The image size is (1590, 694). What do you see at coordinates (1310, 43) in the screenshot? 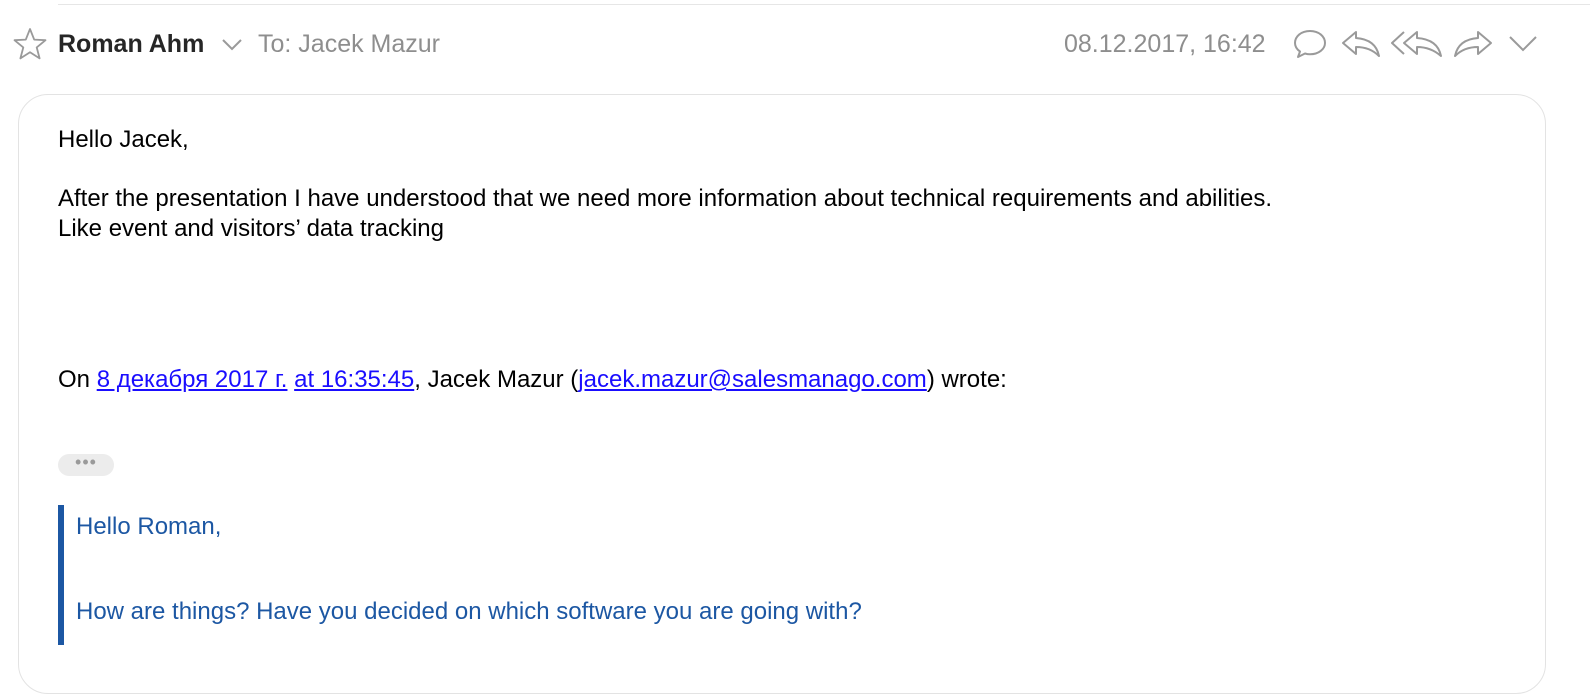
I see `comment-icon` at bounding box center [1310, 43].